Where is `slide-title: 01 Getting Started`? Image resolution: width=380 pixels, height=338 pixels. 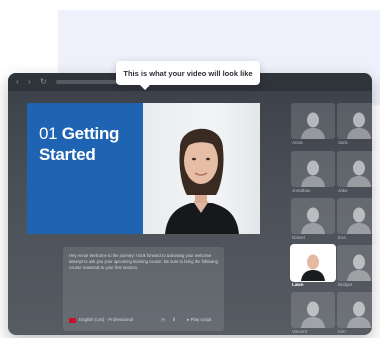
slide-title: 01 Getting Started is located at coordinates (79, 144).